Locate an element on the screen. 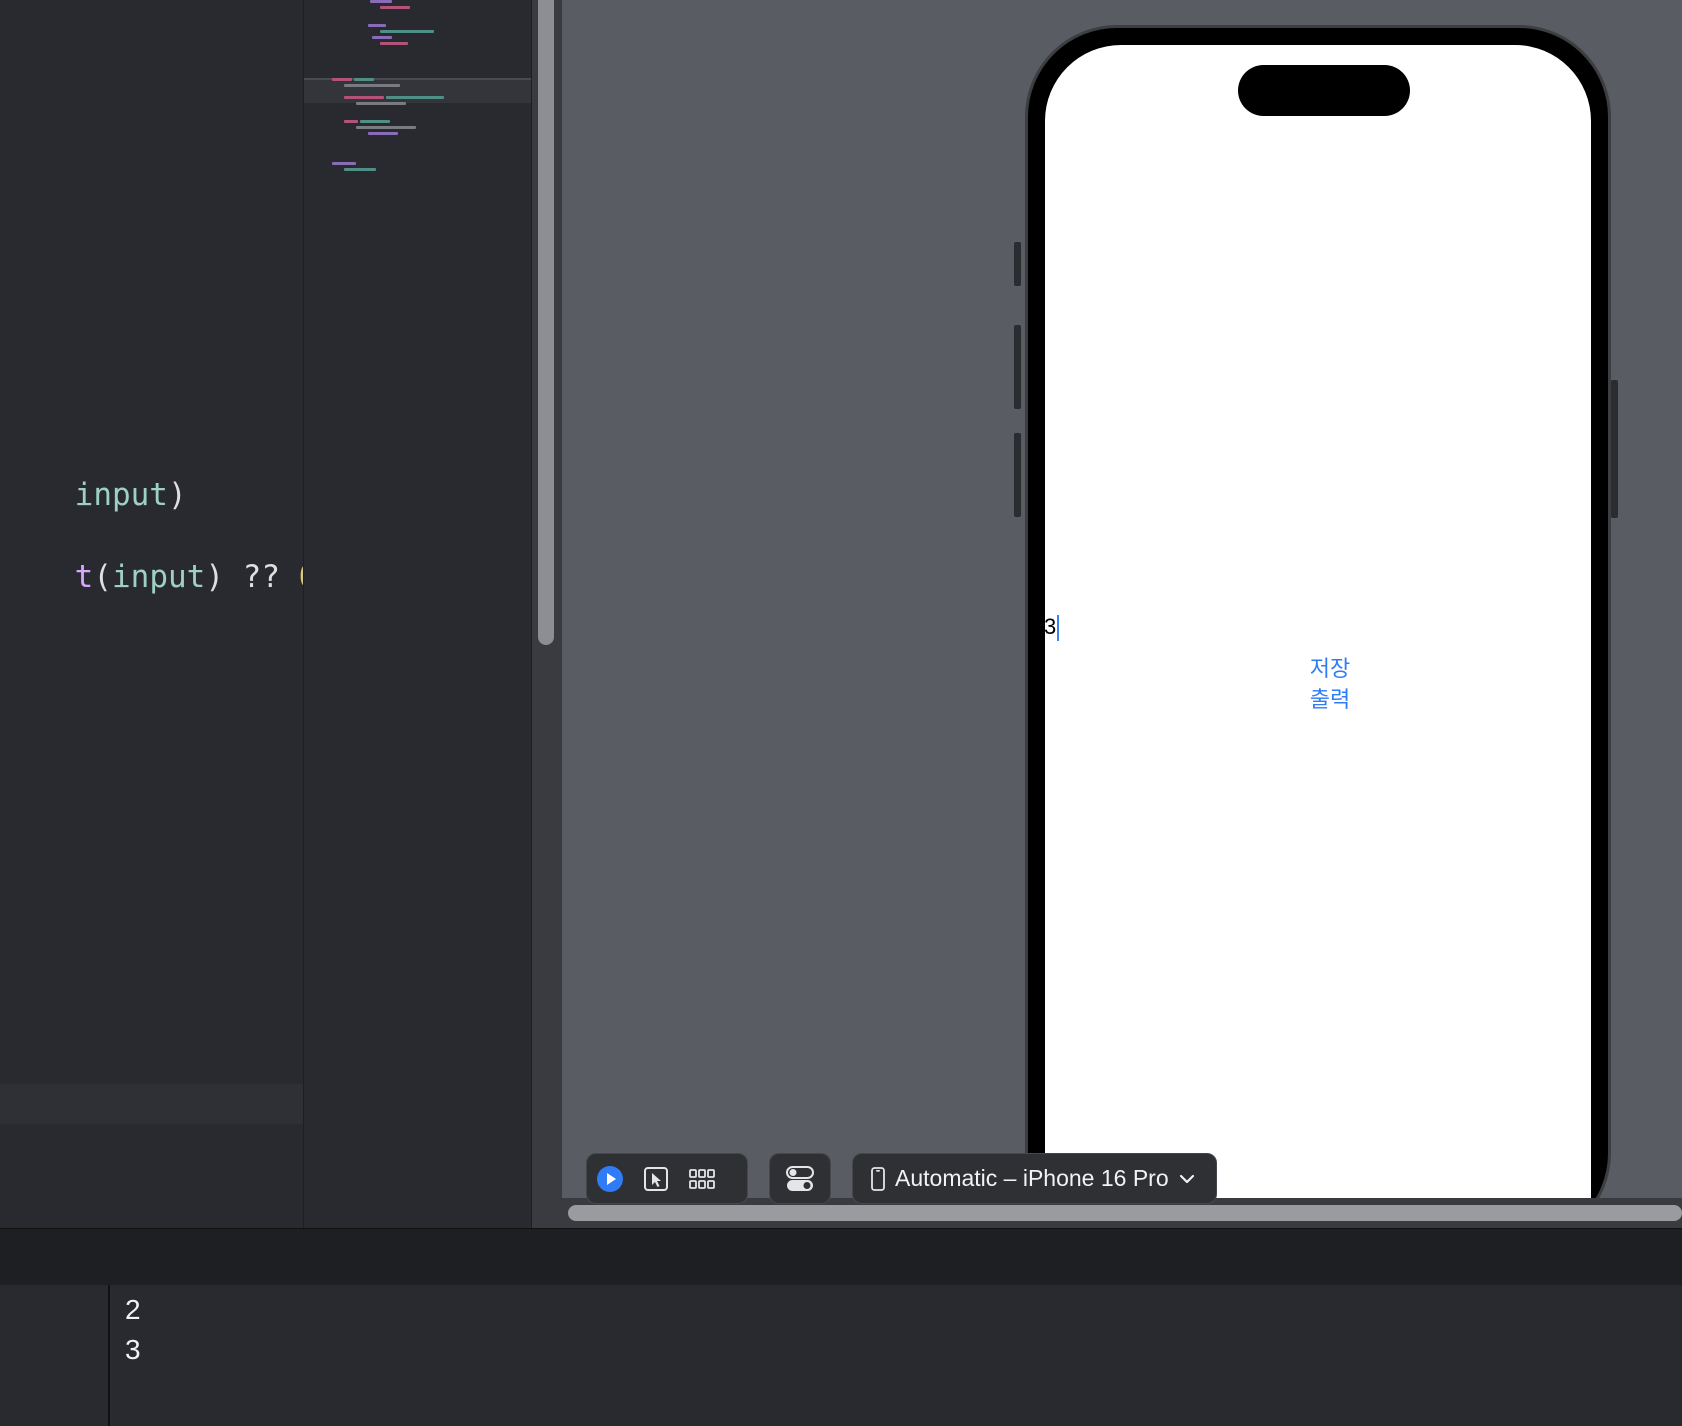 The width and height of the screenshot is (1682, 1426). number-text-field: 3 is located at coordinates (1052, 628).